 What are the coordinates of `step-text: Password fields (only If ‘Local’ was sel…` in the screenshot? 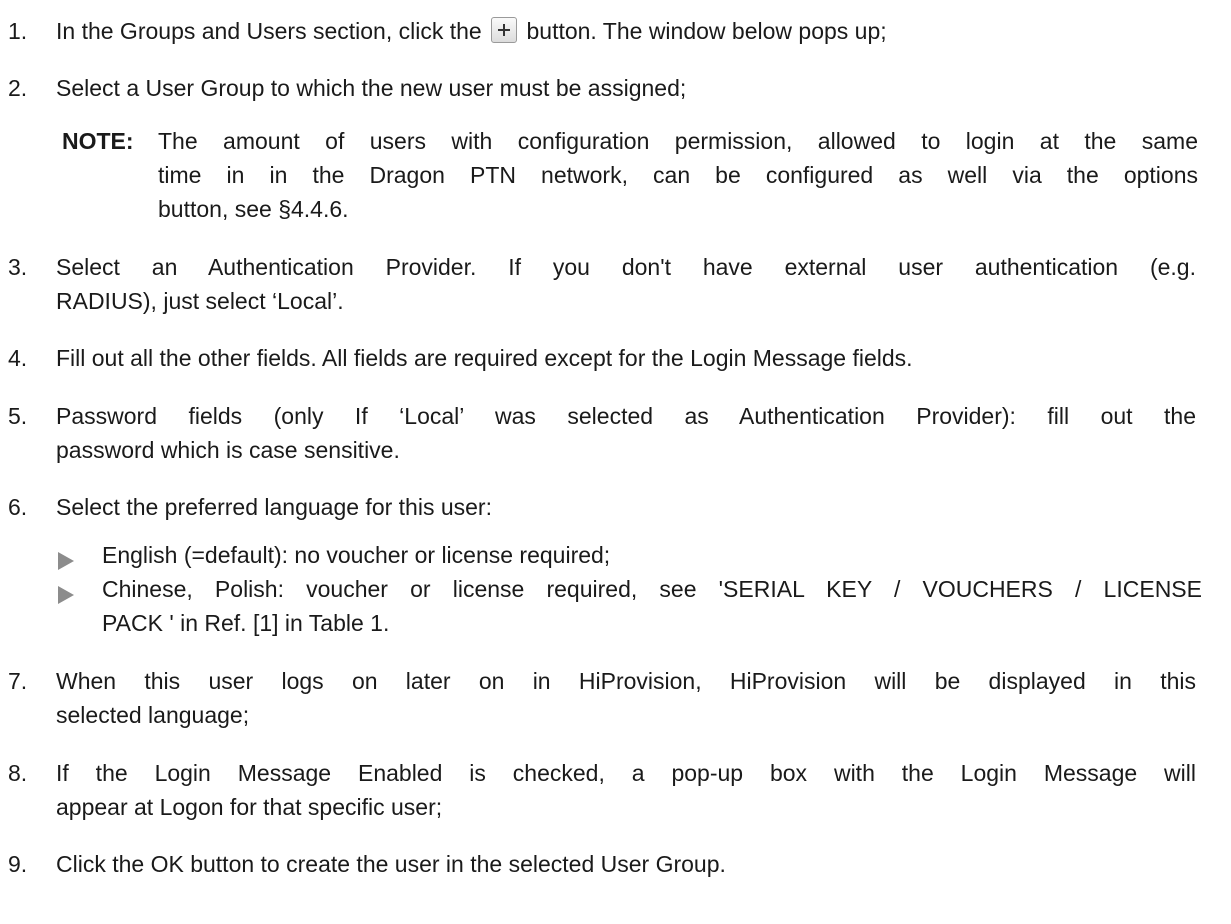 It's located at (626, 416).